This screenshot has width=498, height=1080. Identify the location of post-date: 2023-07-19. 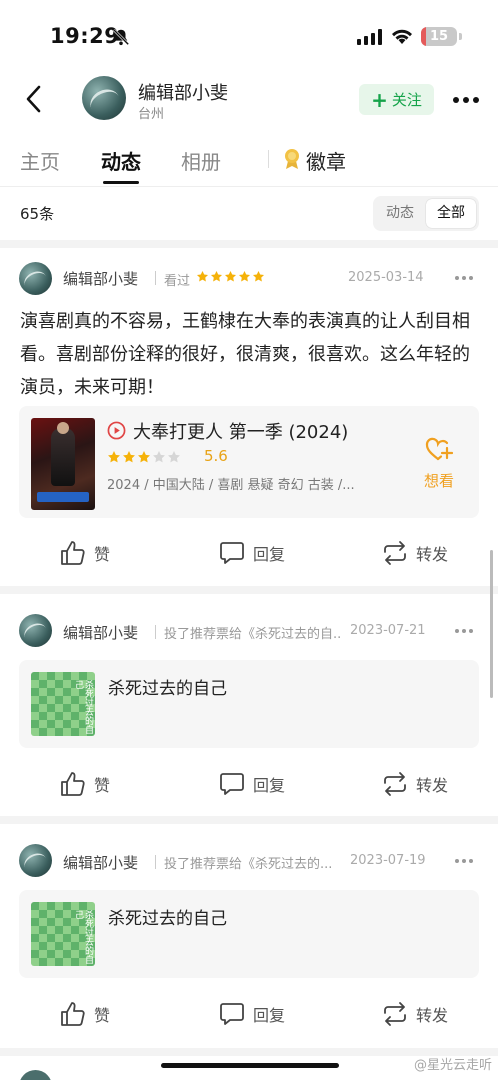
(388, 860).